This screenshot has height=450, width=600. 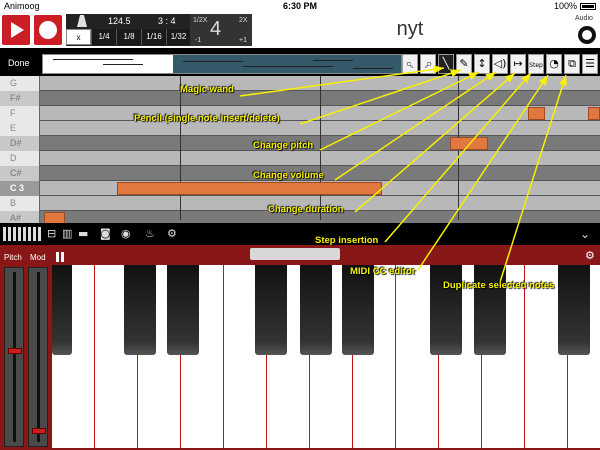 I want to click on piano-roll-row: G, so click(x=300, y=83).